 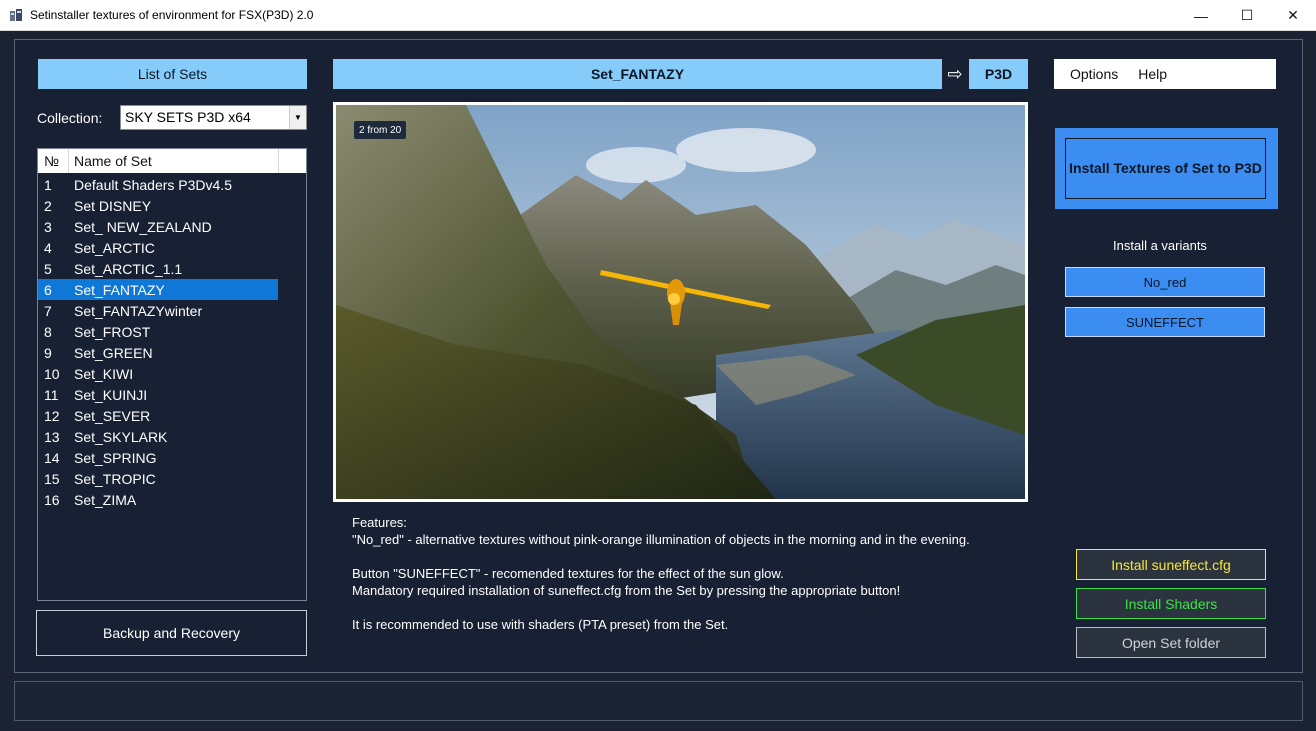 I want to click on list-item-number: 2, so click(x=48, y=206).